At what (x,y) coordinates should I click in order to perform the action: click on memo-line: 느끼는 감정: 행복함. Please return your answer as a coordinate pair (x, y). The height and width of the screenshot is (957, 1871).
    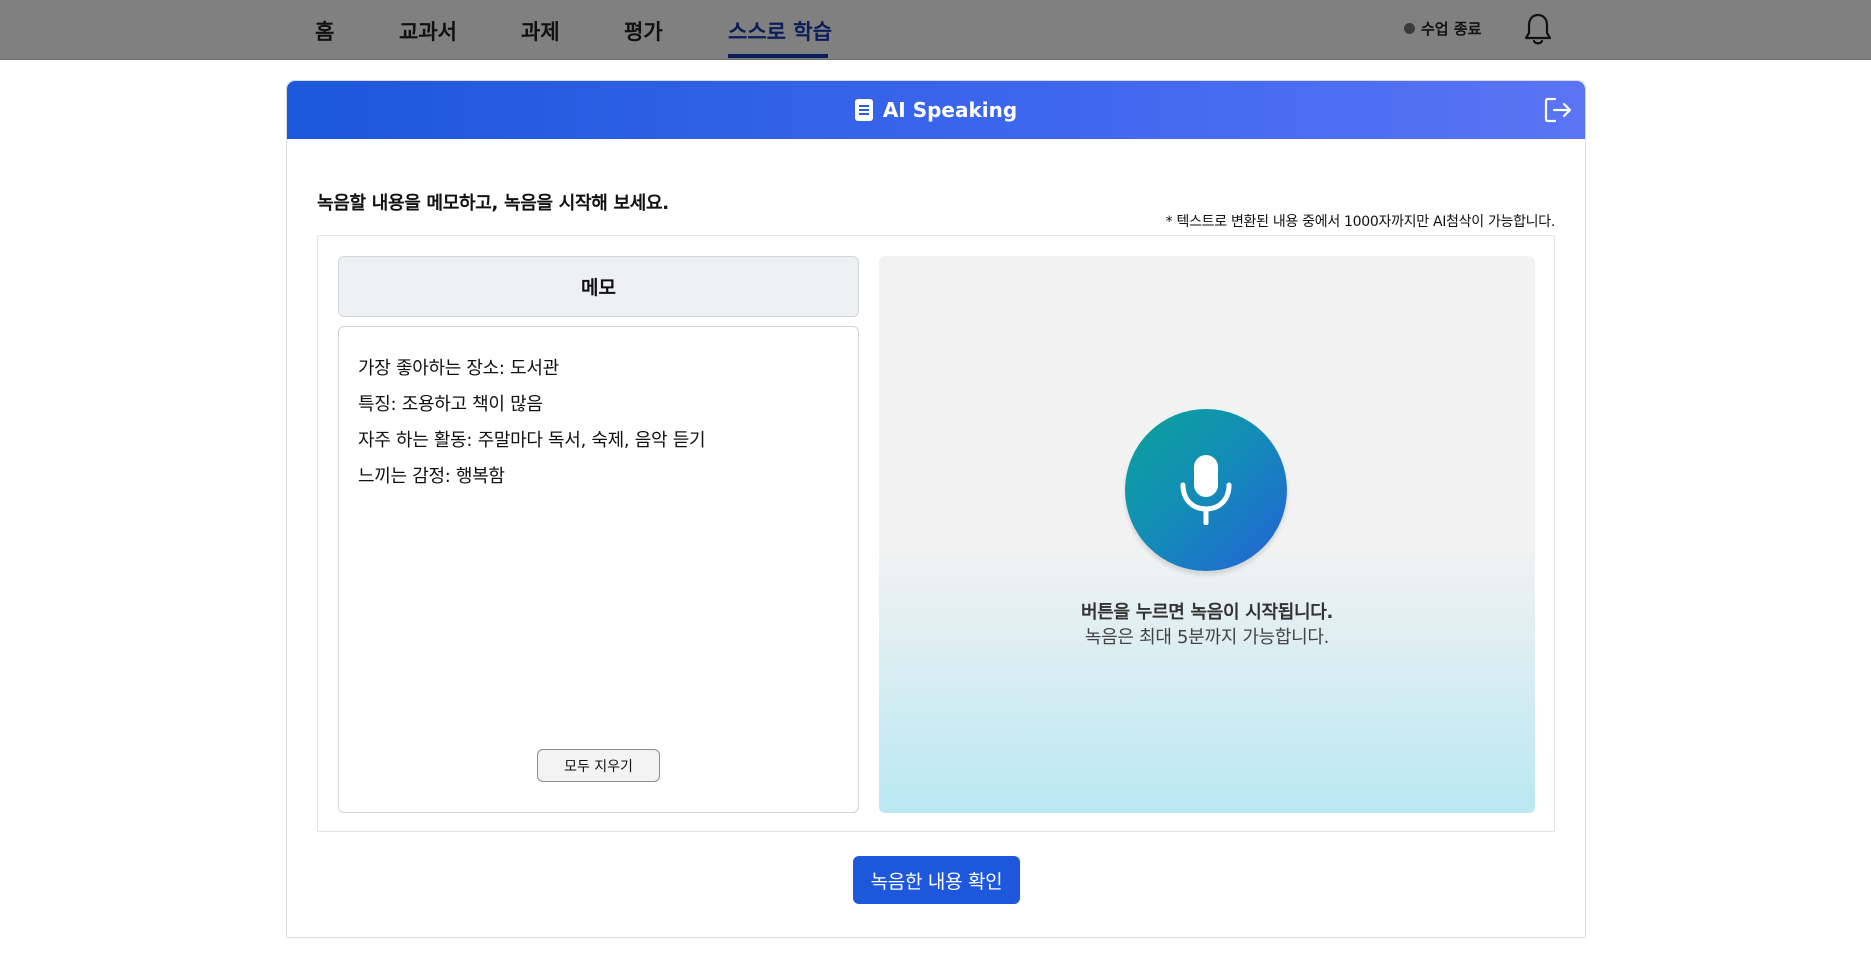
    Looking at the image, I should click on (431, 476).